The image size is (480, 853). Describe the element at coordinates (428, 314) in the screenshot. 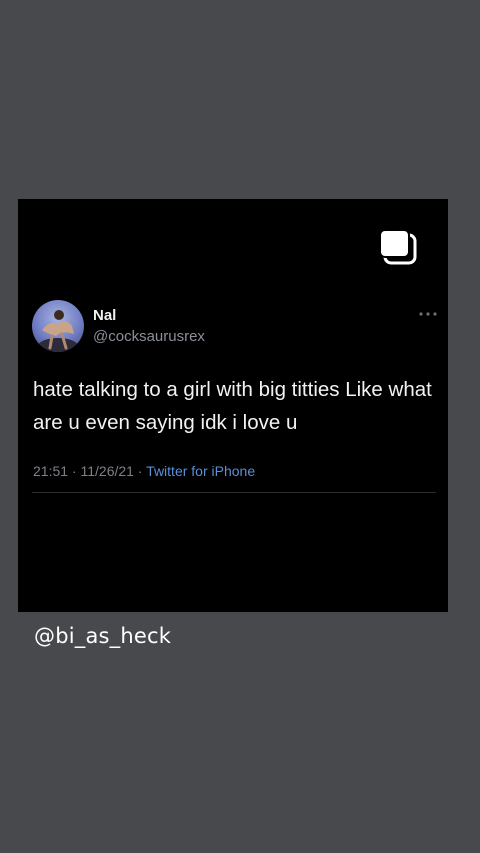

I see `more-options-icon` at that location.